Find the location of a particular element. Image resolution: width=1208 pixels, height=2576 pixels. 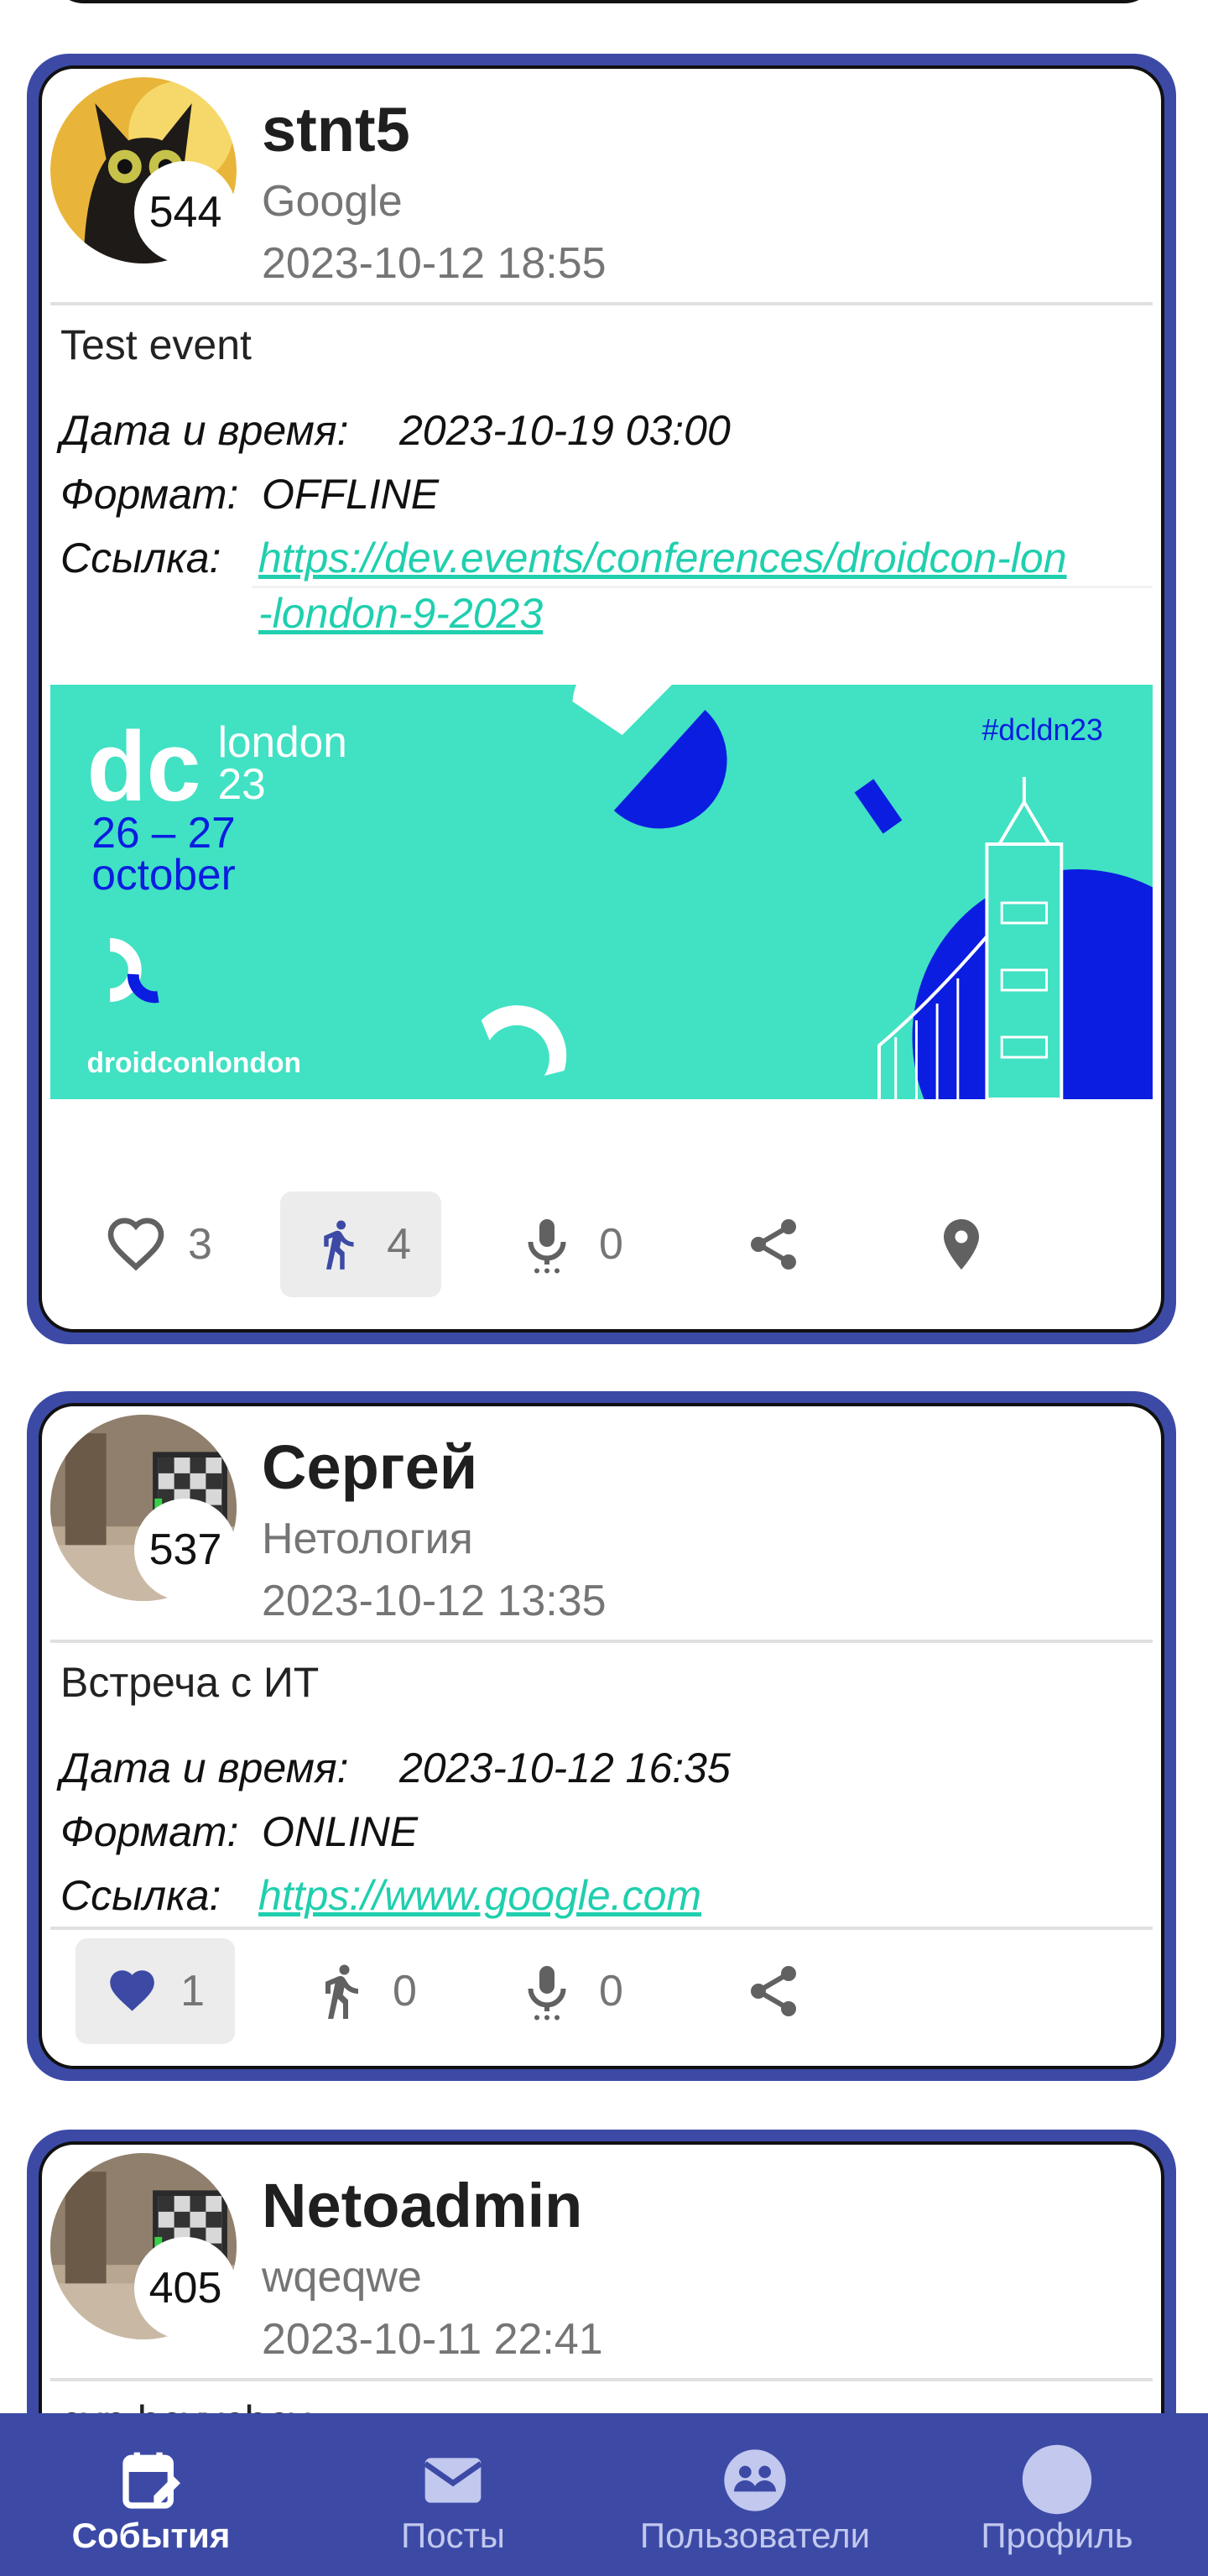

event-format-row: Формат: OFFLINE is located at coordinates (250, 494).